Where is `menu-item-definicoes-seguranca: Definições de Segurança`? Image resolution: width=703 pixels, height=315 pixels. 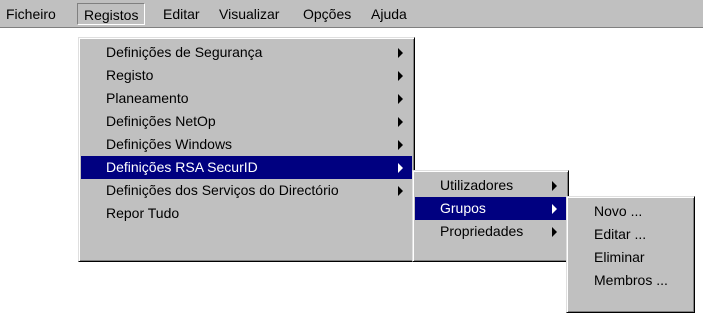 menu-item-definicoes-seguranca: Definições de Segurança is located at coordinates (246, 52).